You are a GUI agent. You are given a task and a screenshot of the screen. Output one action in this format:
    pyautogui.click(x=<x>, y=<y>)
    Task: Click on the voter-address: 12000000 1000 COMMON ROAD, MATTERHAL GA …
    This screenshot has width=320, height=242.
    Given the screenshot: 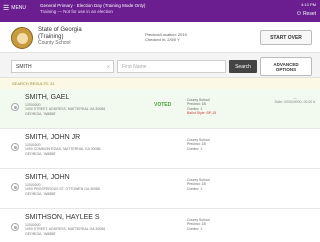 What is the action you would take?
    pyautogui.click(x=62, y=149)
    